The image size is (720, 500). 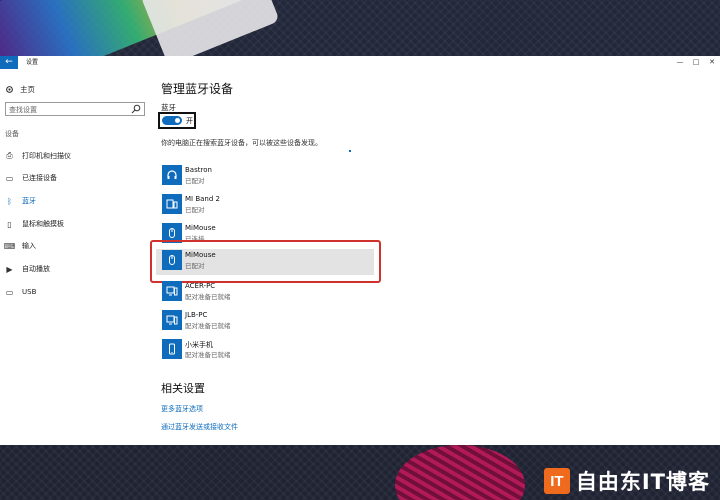 I want to click on ball-image, so click(x=460, y=472).